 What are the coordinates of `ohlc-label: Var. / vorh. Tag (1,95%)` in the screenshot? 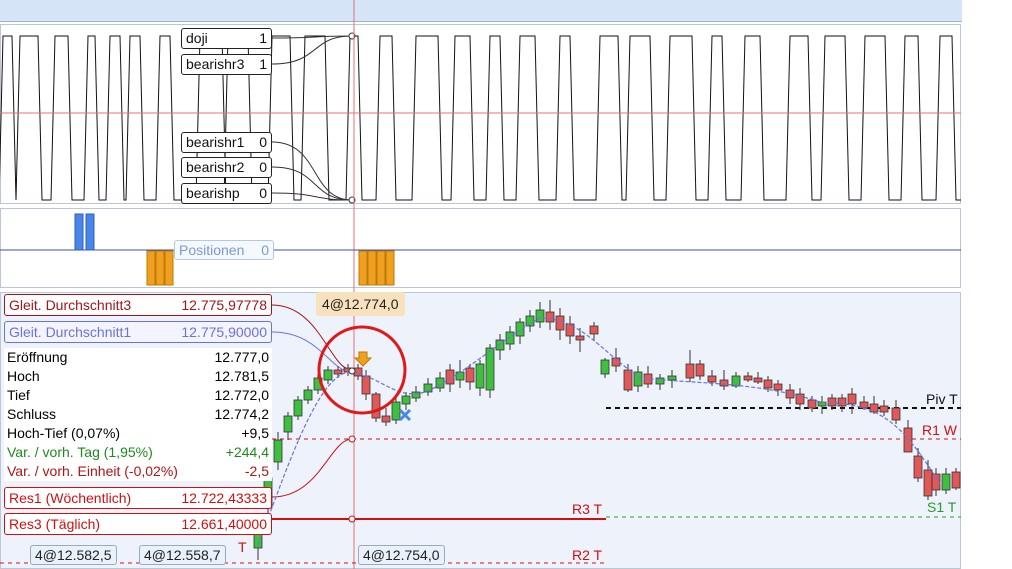 It's located at (80, 452).